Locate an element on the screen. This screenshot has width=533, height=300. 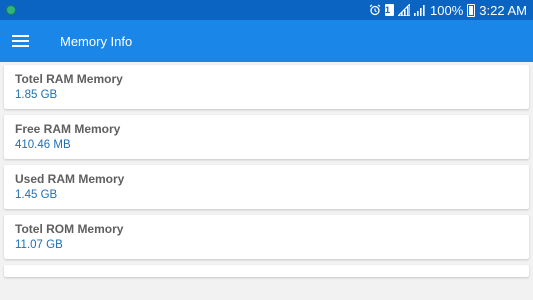
card-value: 11.07 GB is located at coordinates (39, 245).